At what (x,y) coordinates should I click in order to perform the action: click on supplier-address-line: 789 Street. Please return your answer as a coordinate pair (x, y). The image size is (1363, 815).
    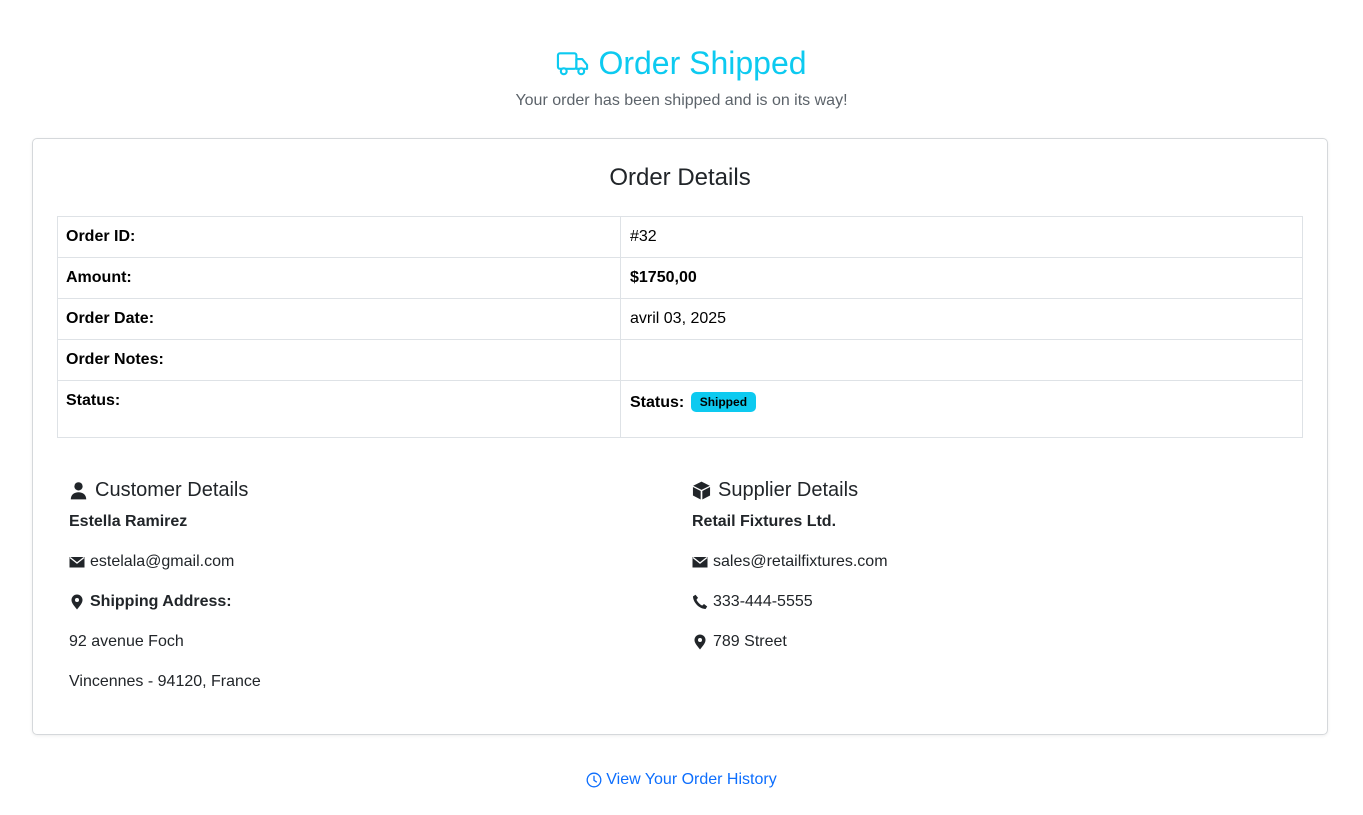
    Looking at the image, I should click on (790, 642).